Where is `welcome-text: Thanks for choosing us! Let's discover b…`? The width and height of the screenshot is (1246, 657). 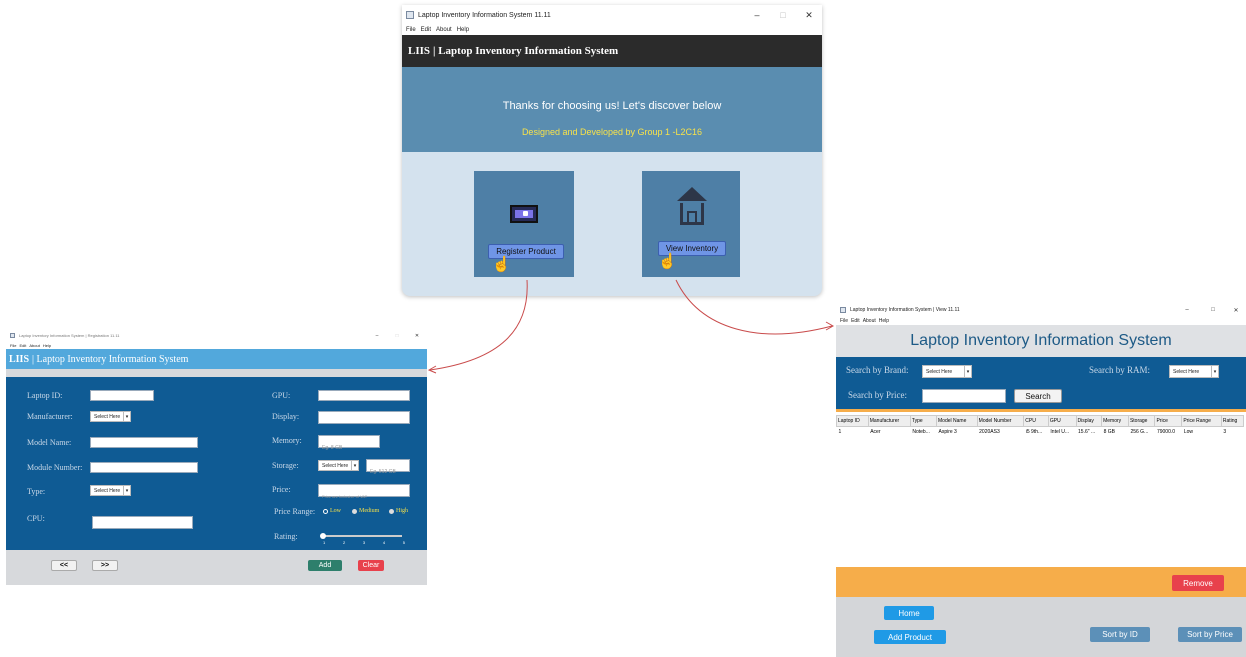
welcome-text: Thanks for choosing us! Let's discover b… is located at coordinates (612, 106).